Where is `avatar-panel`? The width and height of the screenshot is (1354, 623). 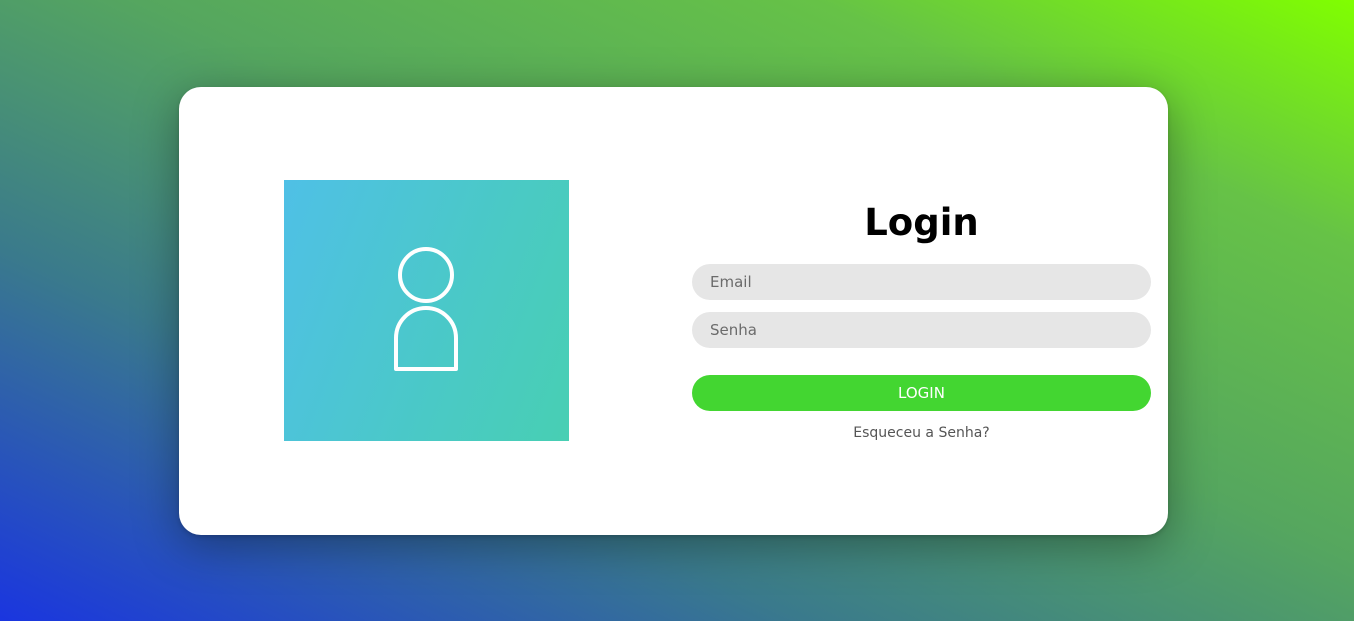
avatar-panel is located at coordinates (426, 310).